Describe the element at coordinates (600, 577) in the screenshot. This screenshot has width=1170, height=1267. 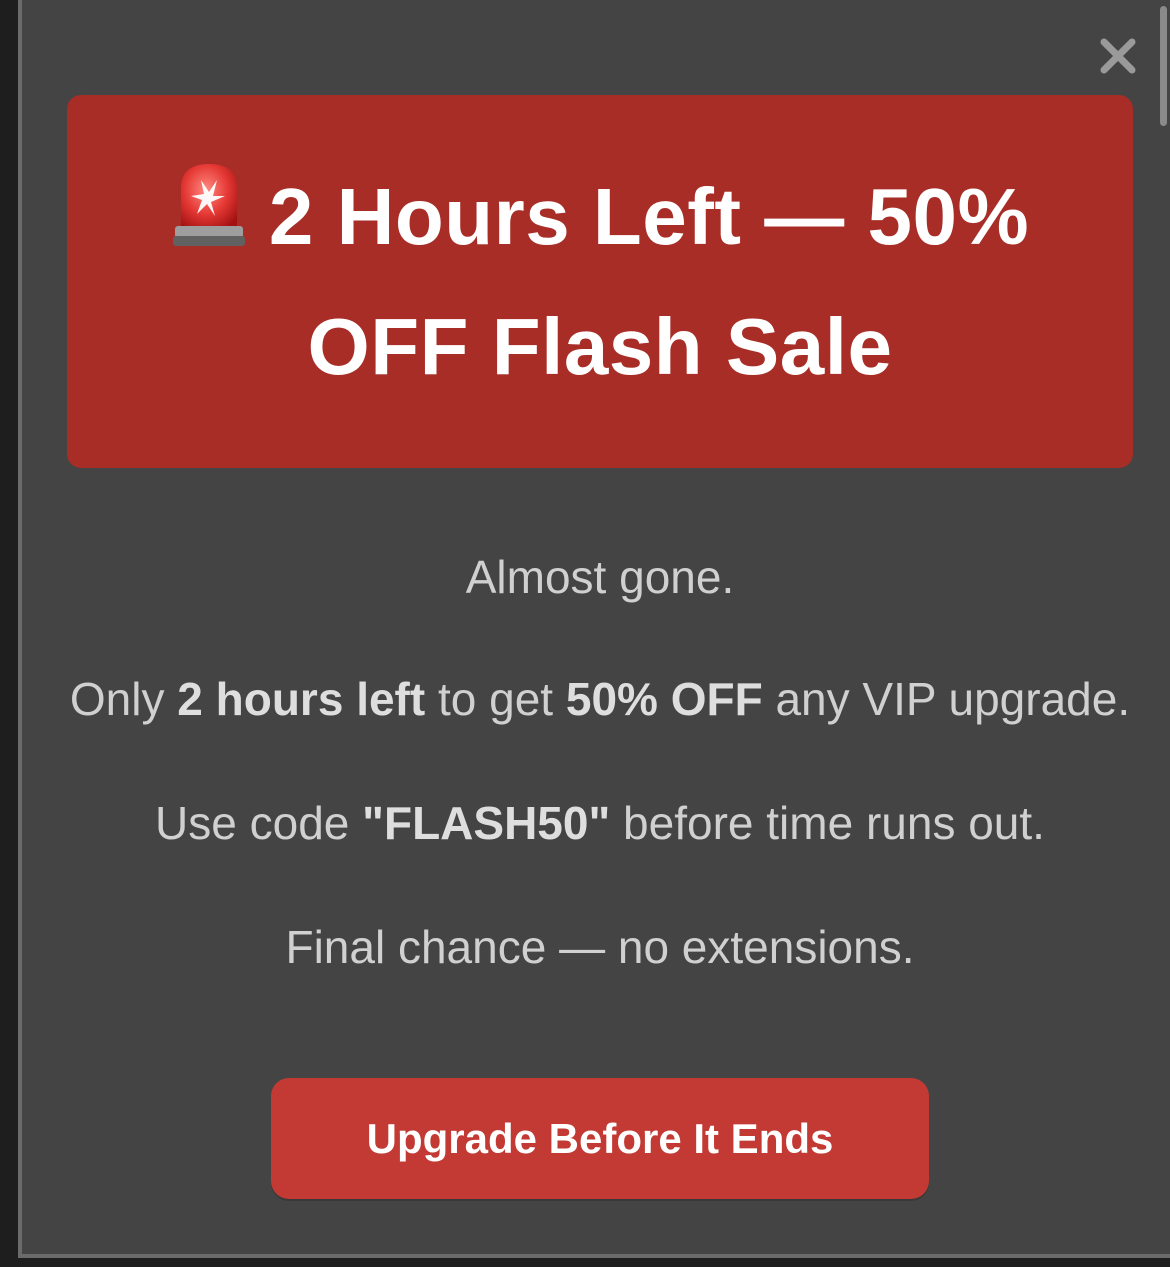
I see `body-line-almost-gone: Almost gone.` at that location.